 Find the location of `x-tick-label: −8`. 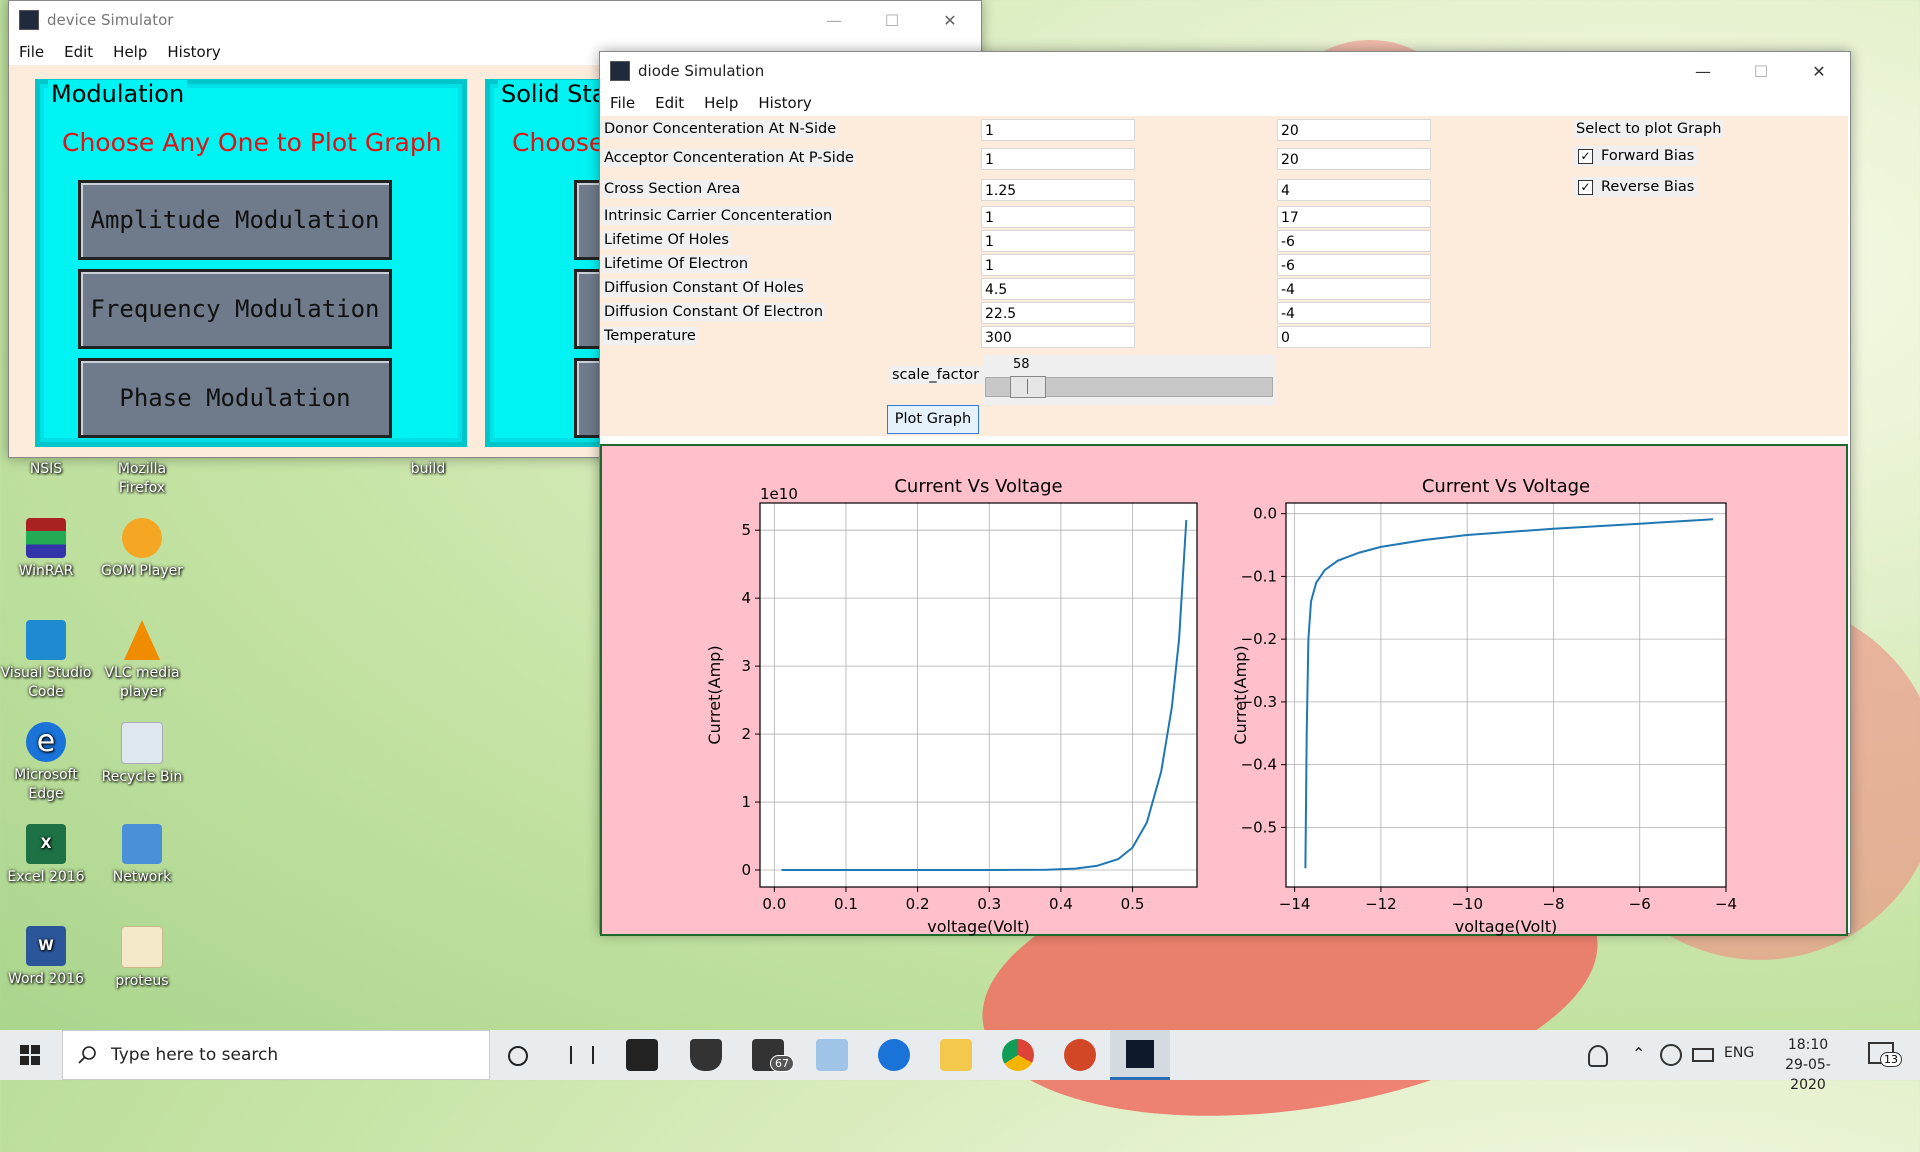

x-tick-label: −8 is located at coordinates (1553, 904).